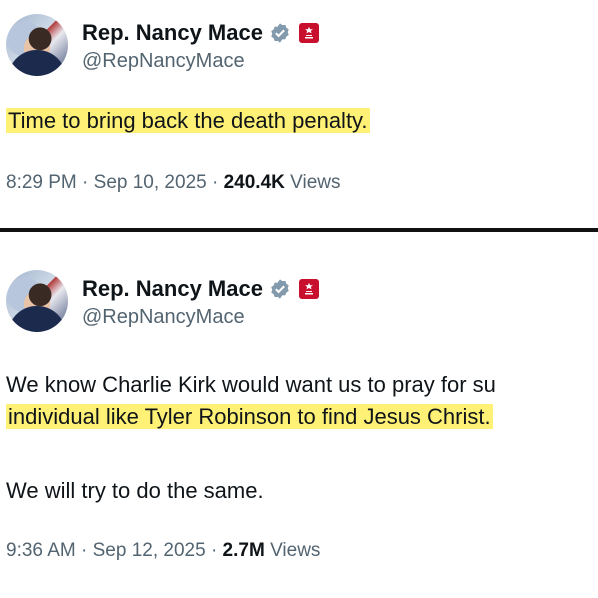 This screenshot has height=598, width=598. I want to click on tweet-text-line-3: We will try to do the same., so click(135, 490).